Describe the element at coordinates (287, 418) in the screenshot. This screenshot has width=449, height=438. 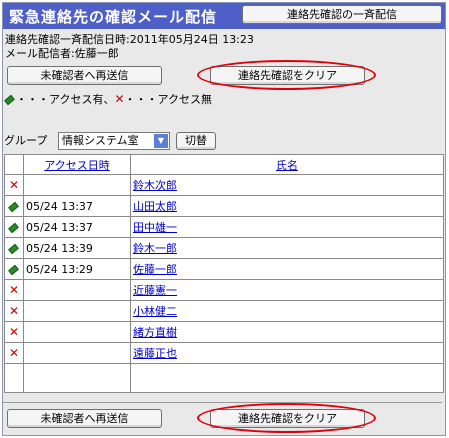
I see `clear-button-bottom: 連絡先確認をクリア` at that location.